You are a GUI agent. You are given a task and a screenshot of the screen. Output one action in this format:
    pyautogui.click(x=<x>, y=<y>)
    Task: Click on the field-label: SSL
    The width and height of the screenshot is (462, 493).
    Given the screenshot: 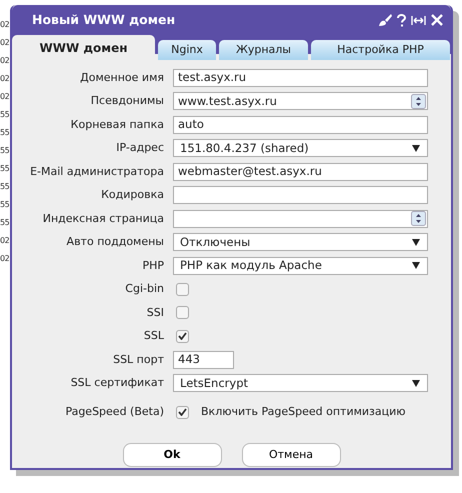 What is the action you would take?
    pyautogui.click(x=153, y=336)
    